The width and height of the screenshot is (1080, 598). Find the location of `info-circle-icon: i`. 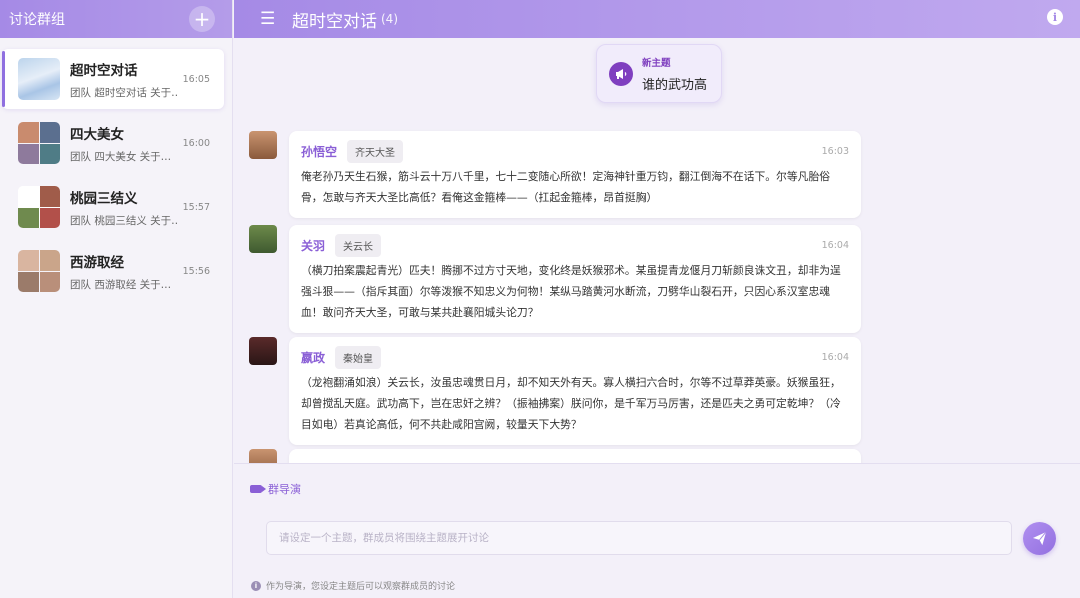

info-circle-icon: i is located at coordinates (256, 585).